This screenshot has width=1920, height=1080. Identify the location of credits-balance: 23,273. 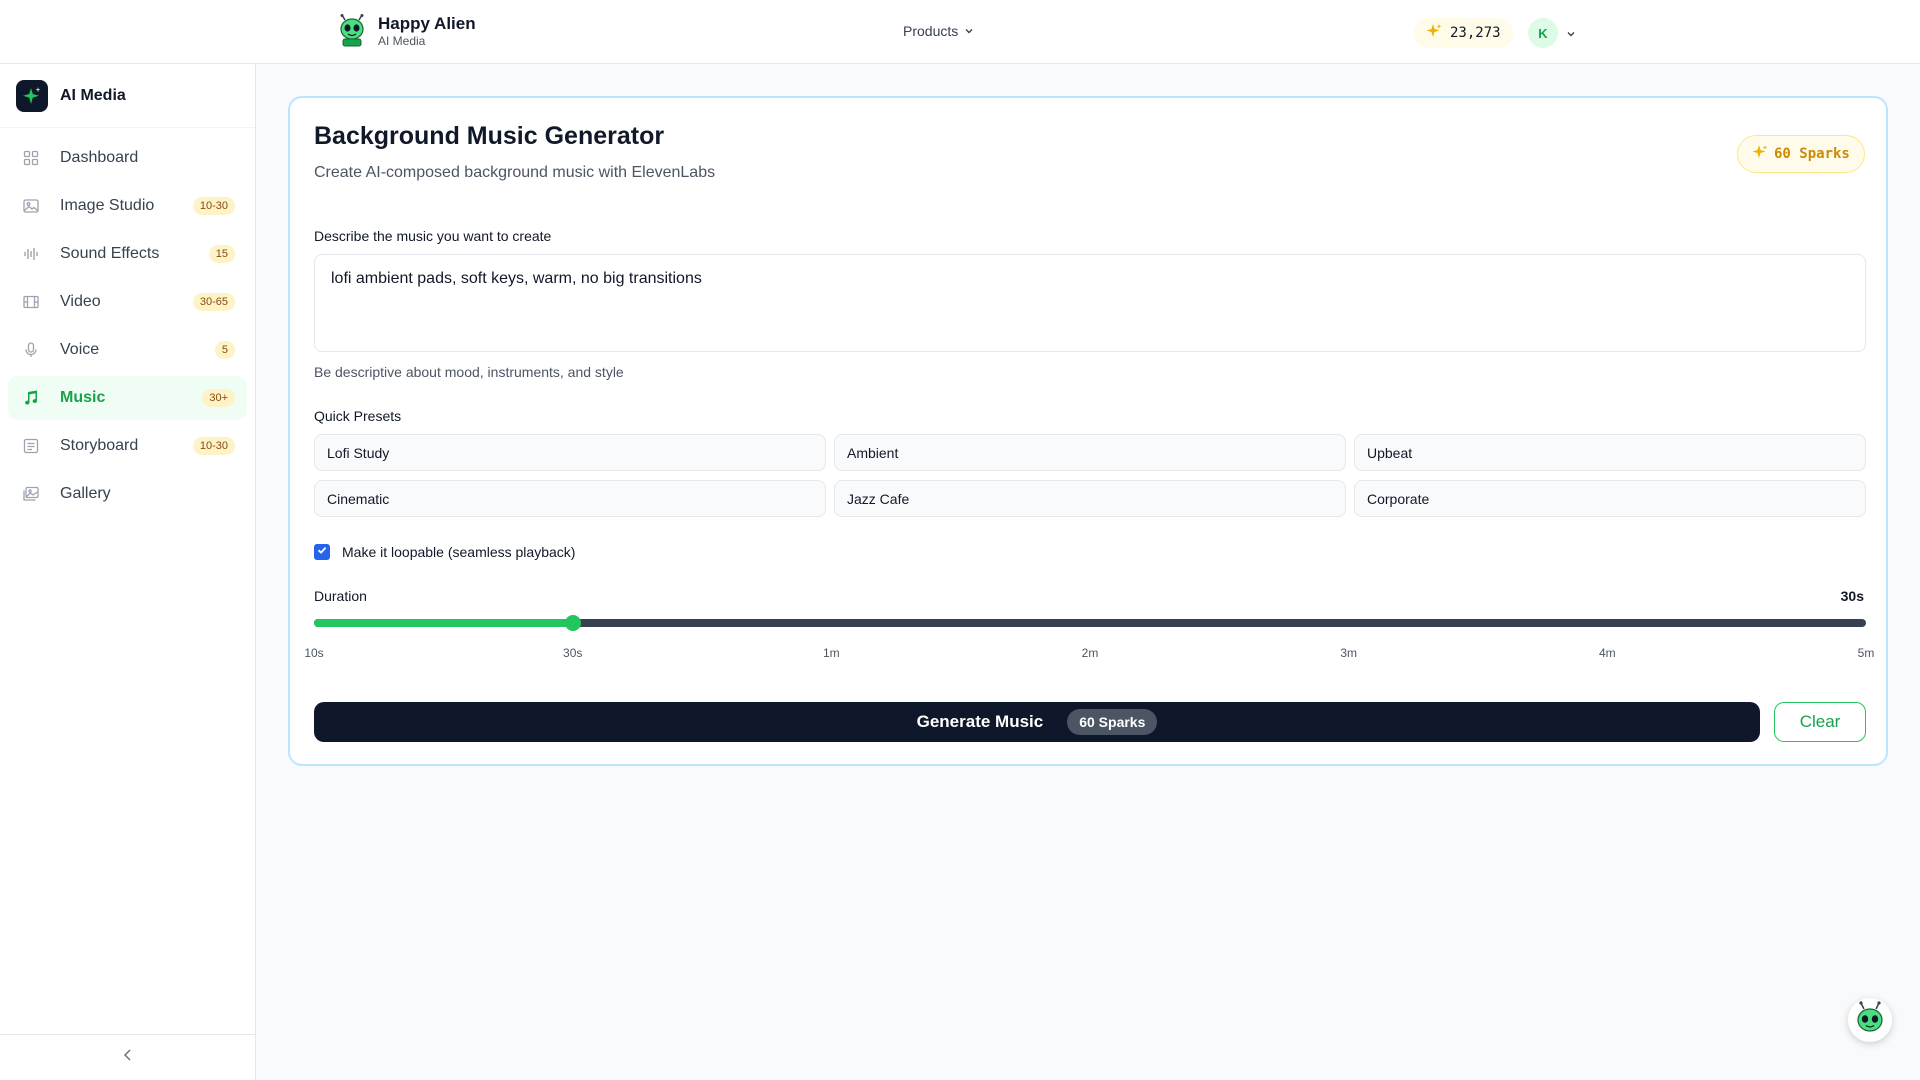
(1463, 33).